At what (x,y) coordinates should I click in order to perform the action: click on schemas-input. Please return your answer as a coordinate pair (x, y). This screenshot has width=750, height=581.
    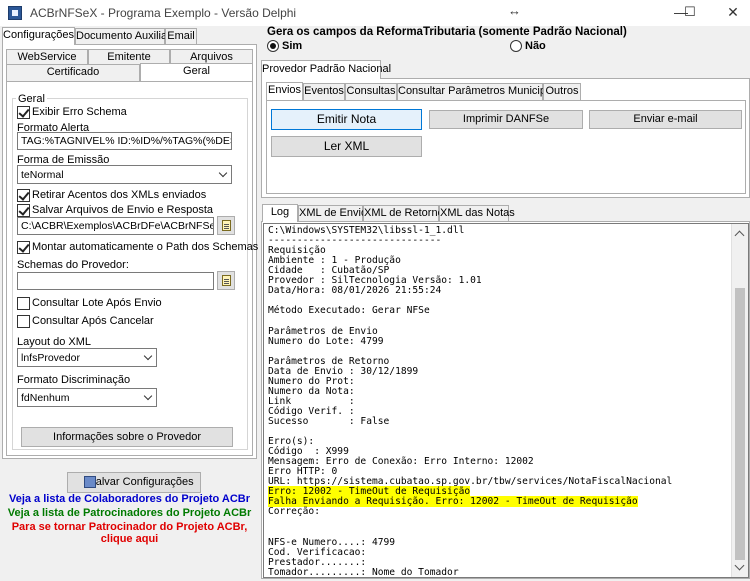
    Looking at the image, I should click on (115, 281).